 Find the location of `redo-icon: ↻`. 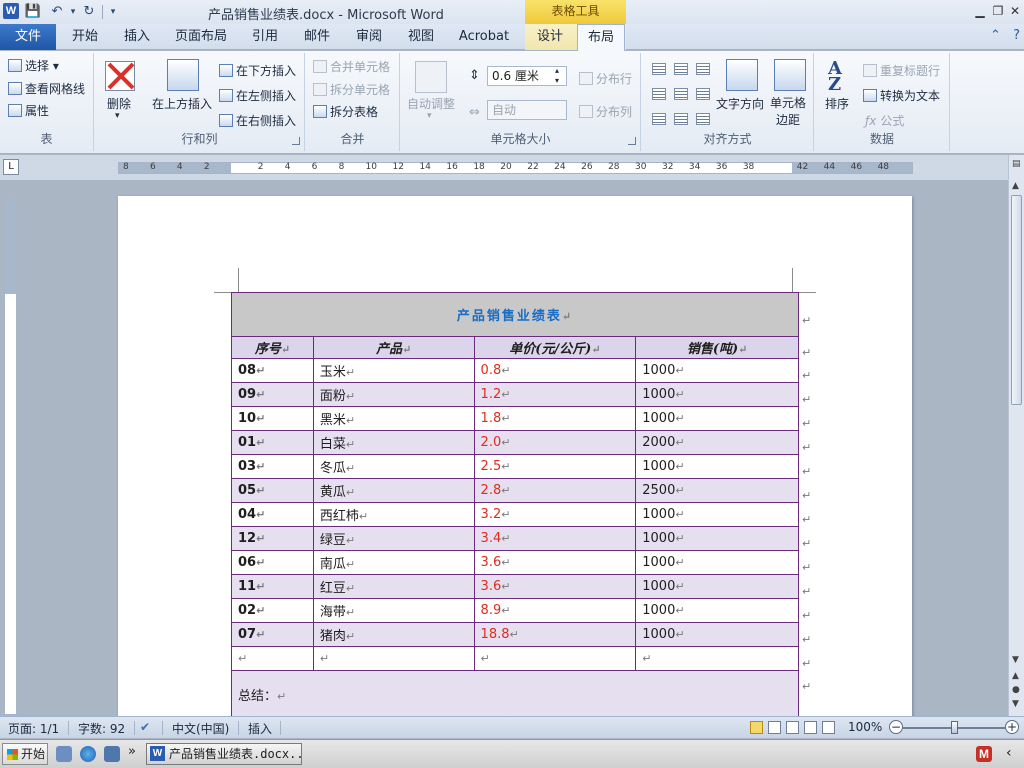

redo-icon: ↻ is located at coordinates (89, 12).